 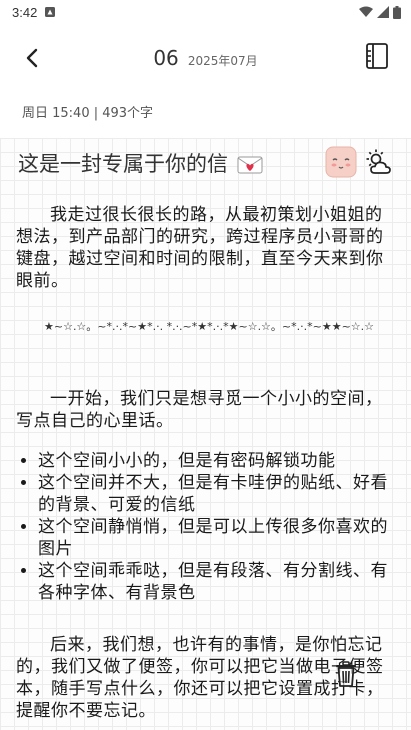 I want to click on status-right, so click(x=380, y=12).